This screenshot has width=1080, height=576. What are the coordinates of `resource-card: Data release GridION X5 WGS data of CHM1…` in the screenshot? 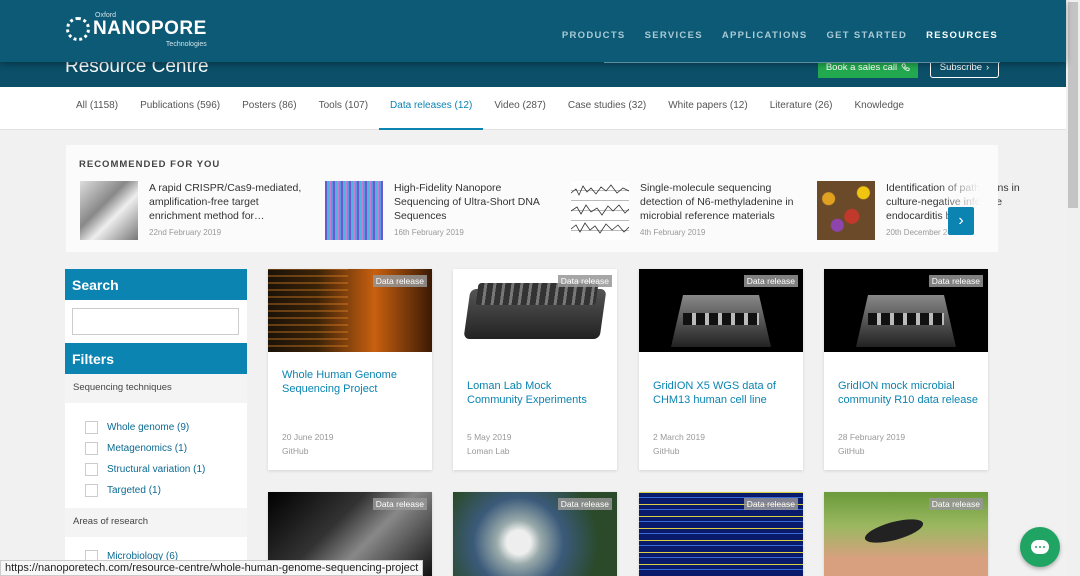 It's located at (721, 369).